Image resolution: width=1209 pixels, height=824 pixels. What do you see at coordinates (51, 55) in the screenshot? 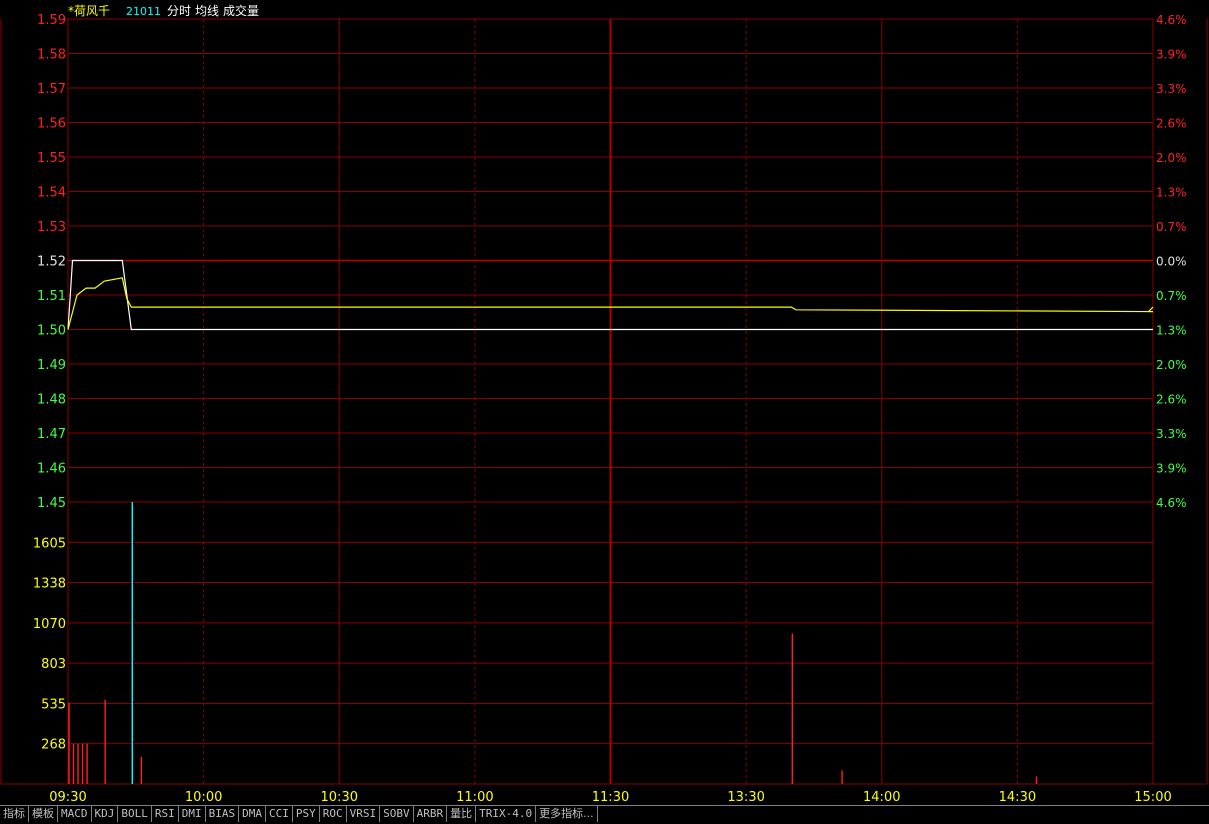
I see `price-tick-label: 1.58` at bounding box center [51, 55].